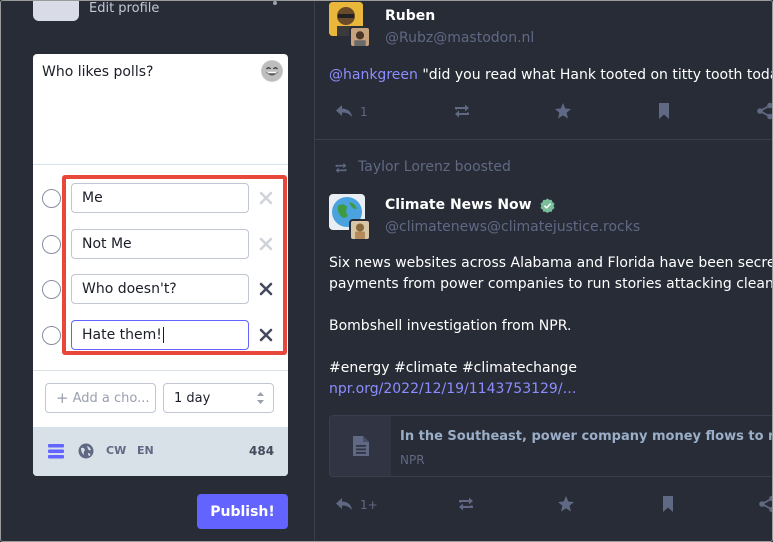 This screenshot has width=773, height=542. Describe the element at coordinates (260, 398) in the screenshot. I see `select-arrows-icon` at that location.